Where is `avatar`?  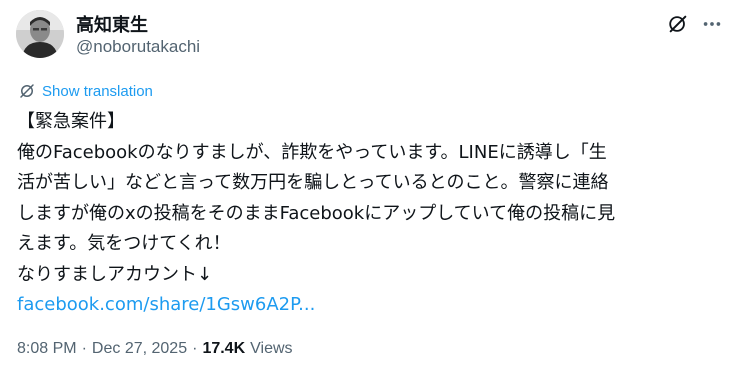
avatar is located at coordinates (40, 34).